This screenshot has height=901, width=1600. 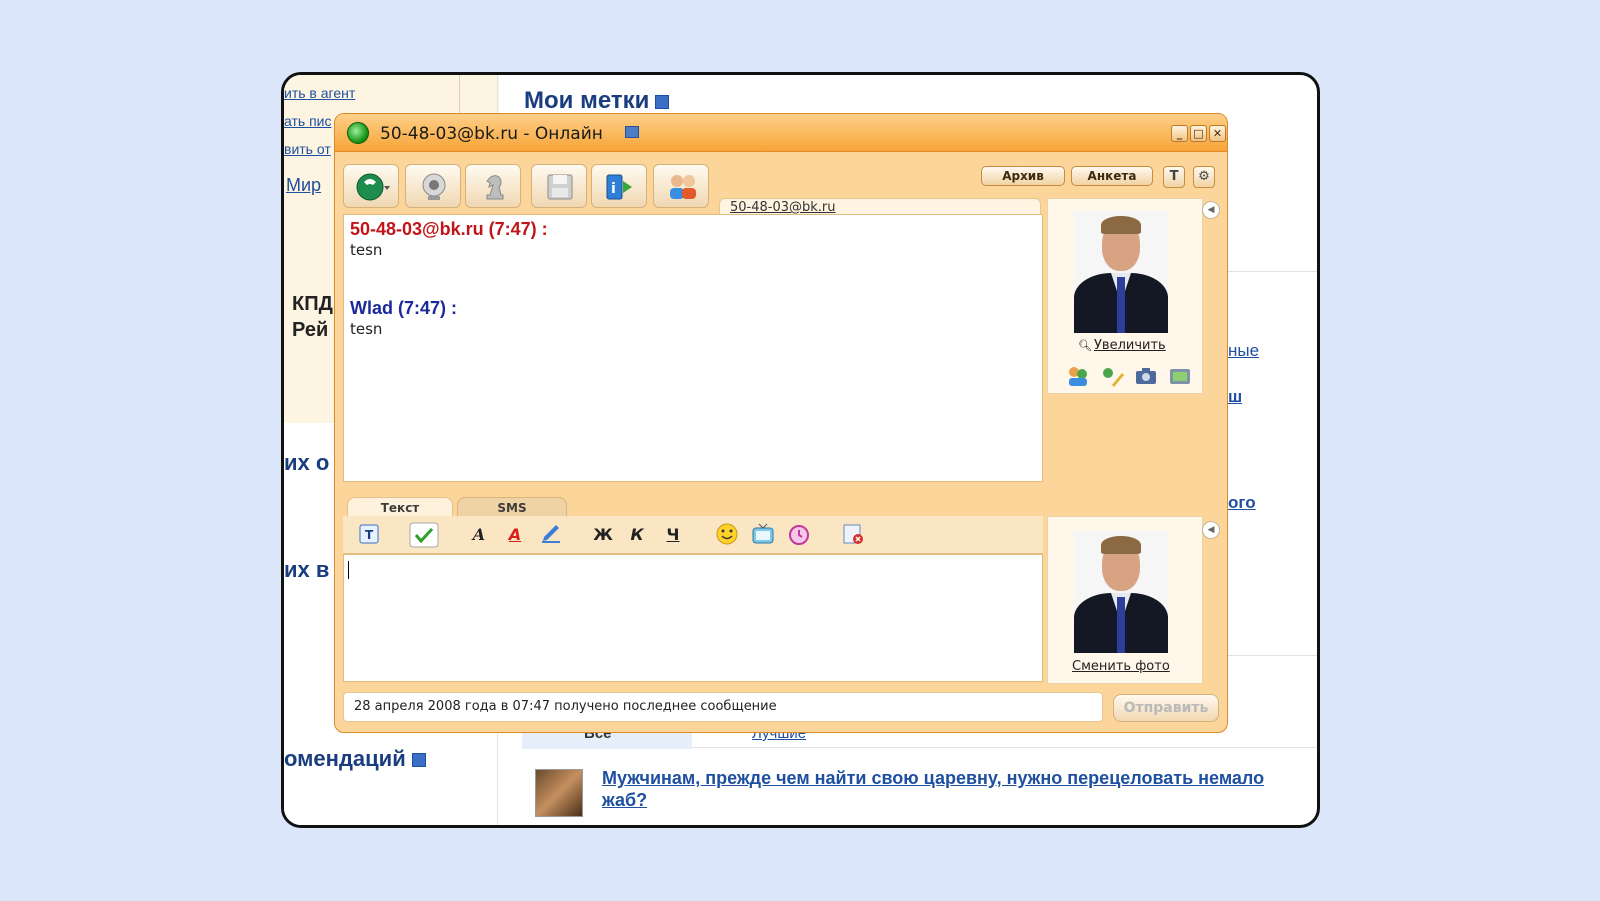 I want to click on zoom-photo-link: Увеличить, so click(x=1130, y=345).